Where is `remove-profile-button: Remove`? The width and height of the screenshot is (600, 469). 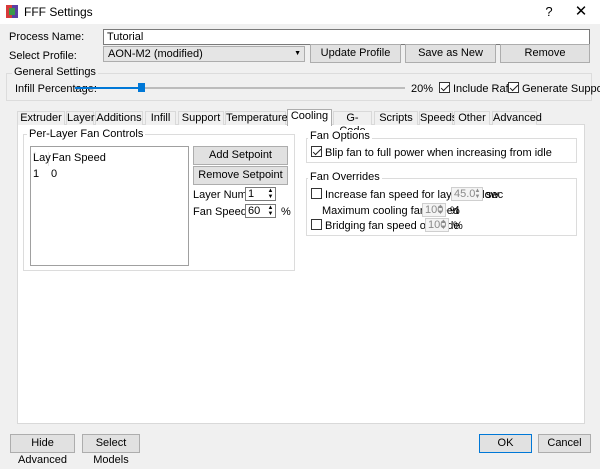 remove-profile-button: Remove is located at coordinates (545, 53).